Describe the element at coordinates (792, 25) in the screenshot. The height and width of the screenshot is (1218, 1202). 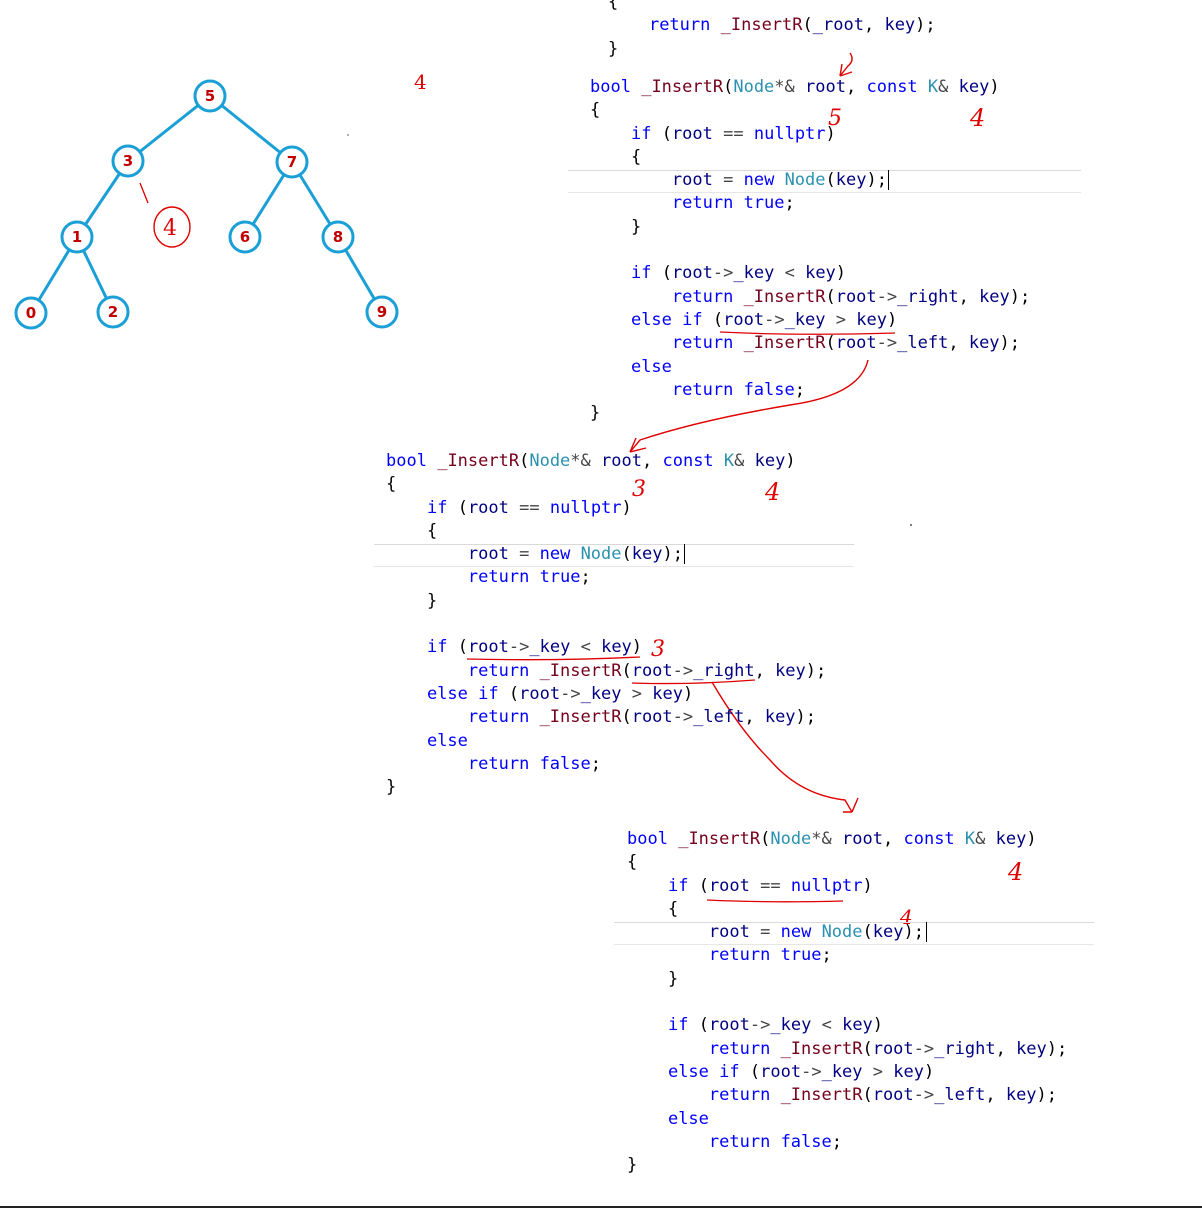
I see `code-line: return _InsertR(_root, key);` at that location.